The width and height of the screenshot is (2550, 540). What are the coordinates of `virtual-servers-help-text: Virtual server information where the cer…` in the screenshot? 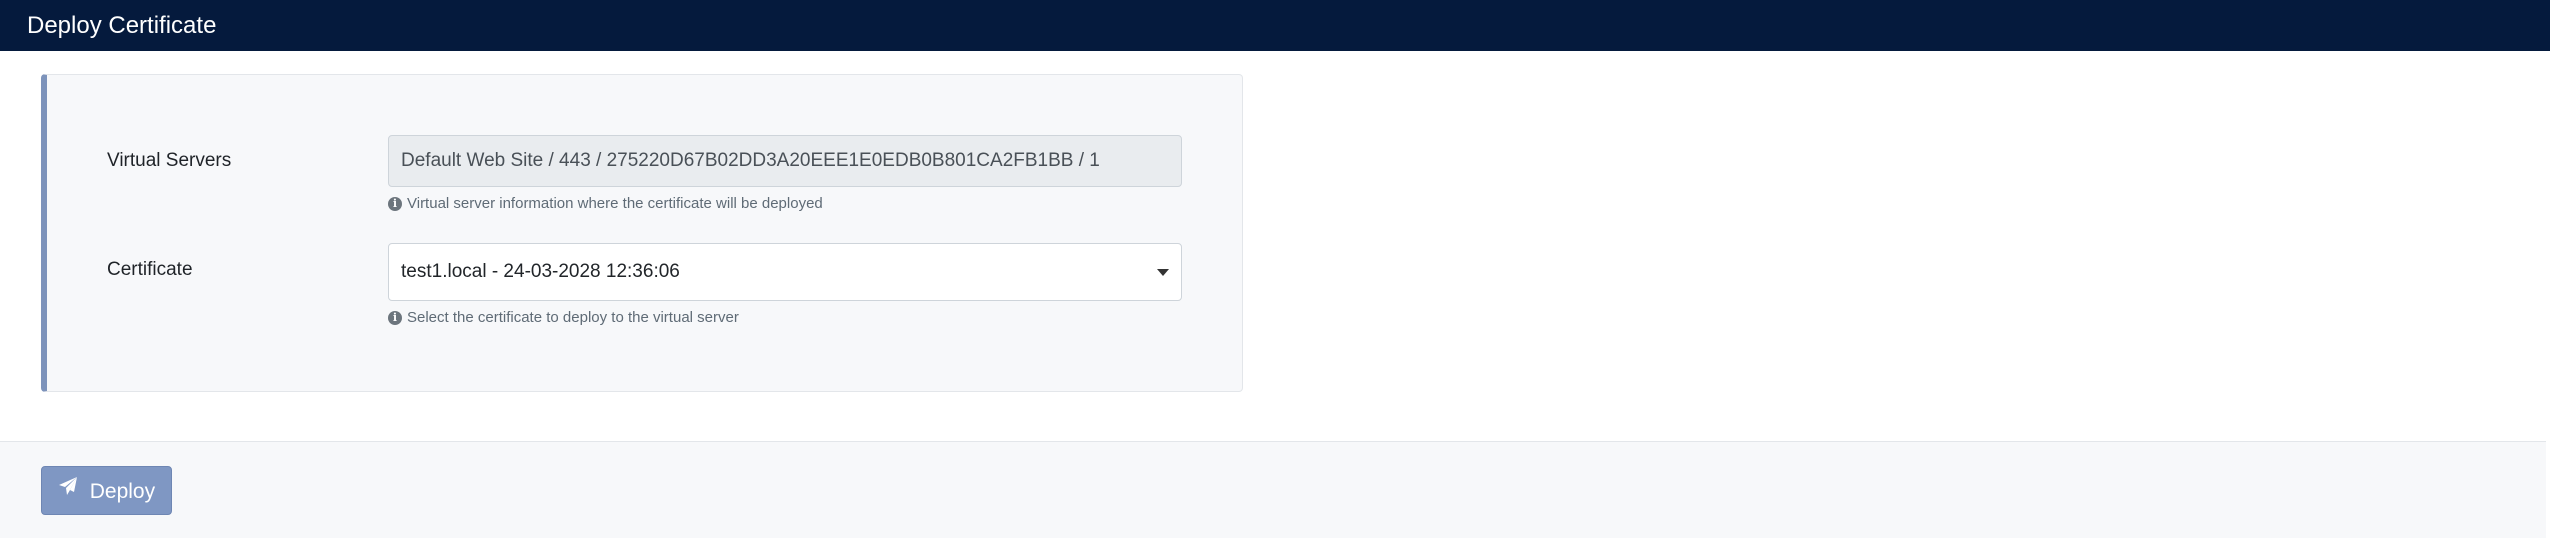 It's located at (615, 203).